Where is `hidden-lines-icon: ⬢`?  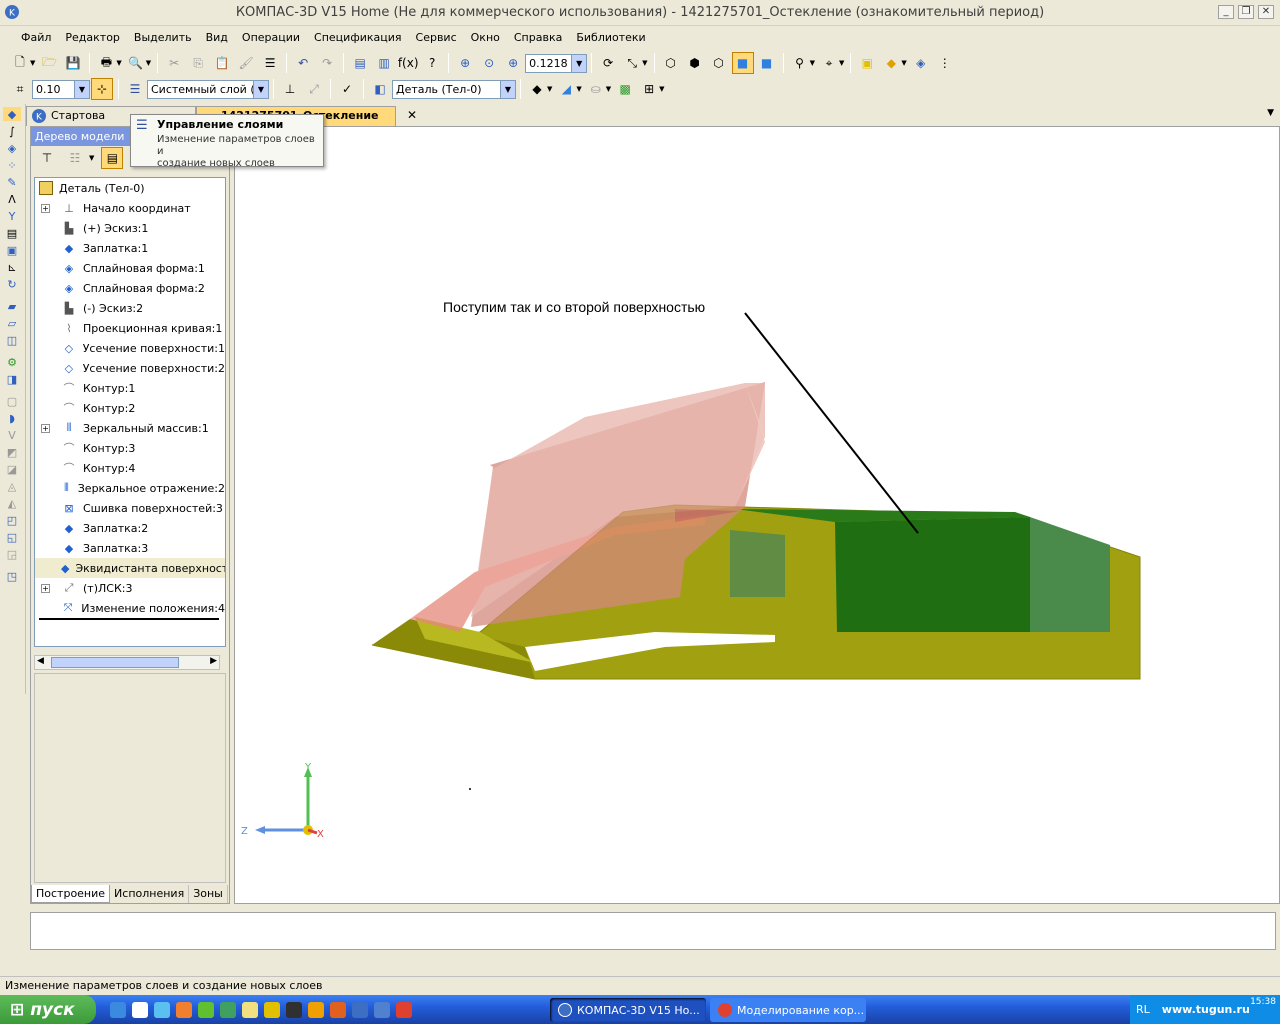
hidden-lines-icon: ⬢ is located at coordinates (695, 63).